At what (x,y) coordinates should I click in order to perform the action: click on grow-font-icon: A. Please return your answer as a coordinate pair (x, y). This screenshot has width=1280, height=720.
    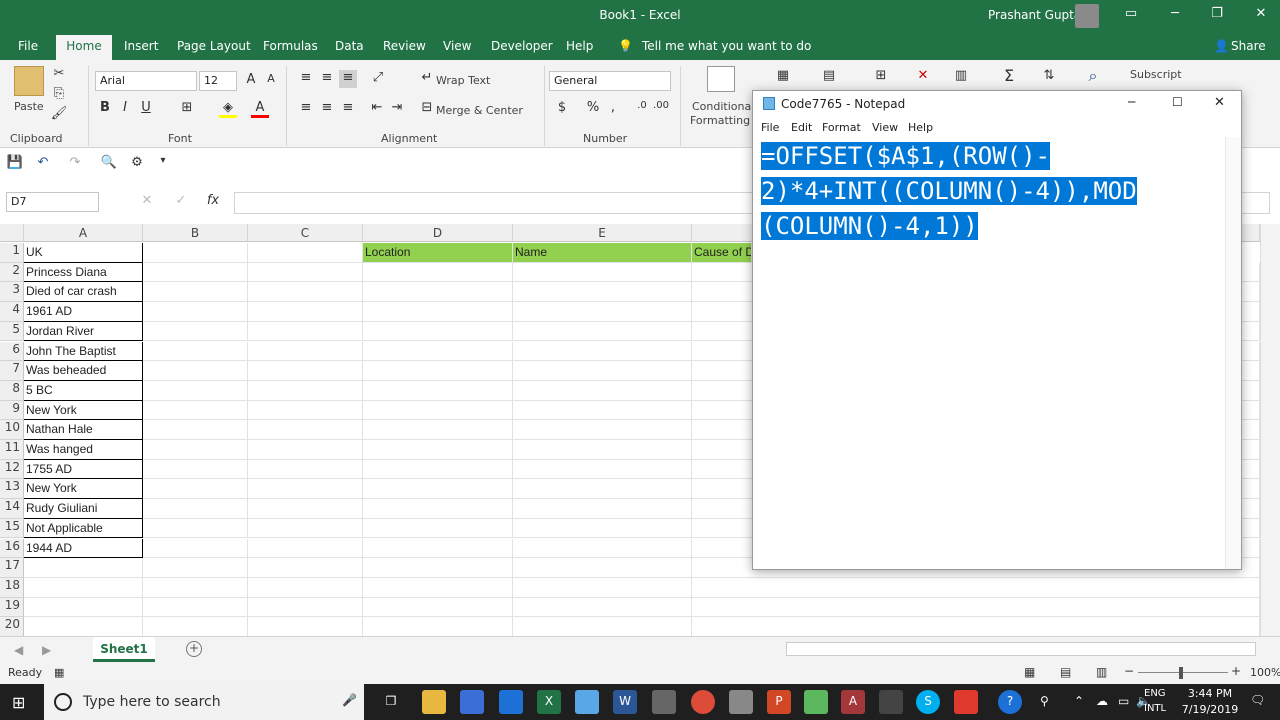
    Looking at the image, I should click on (251, 81).